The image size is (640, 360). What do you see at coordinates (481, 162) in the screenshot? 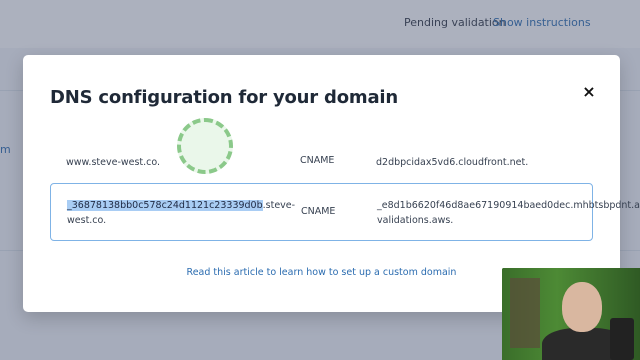
I see `record-value: d2dbpcidax5vd6.cloudfront.net.` at bounding box center [481, 162].